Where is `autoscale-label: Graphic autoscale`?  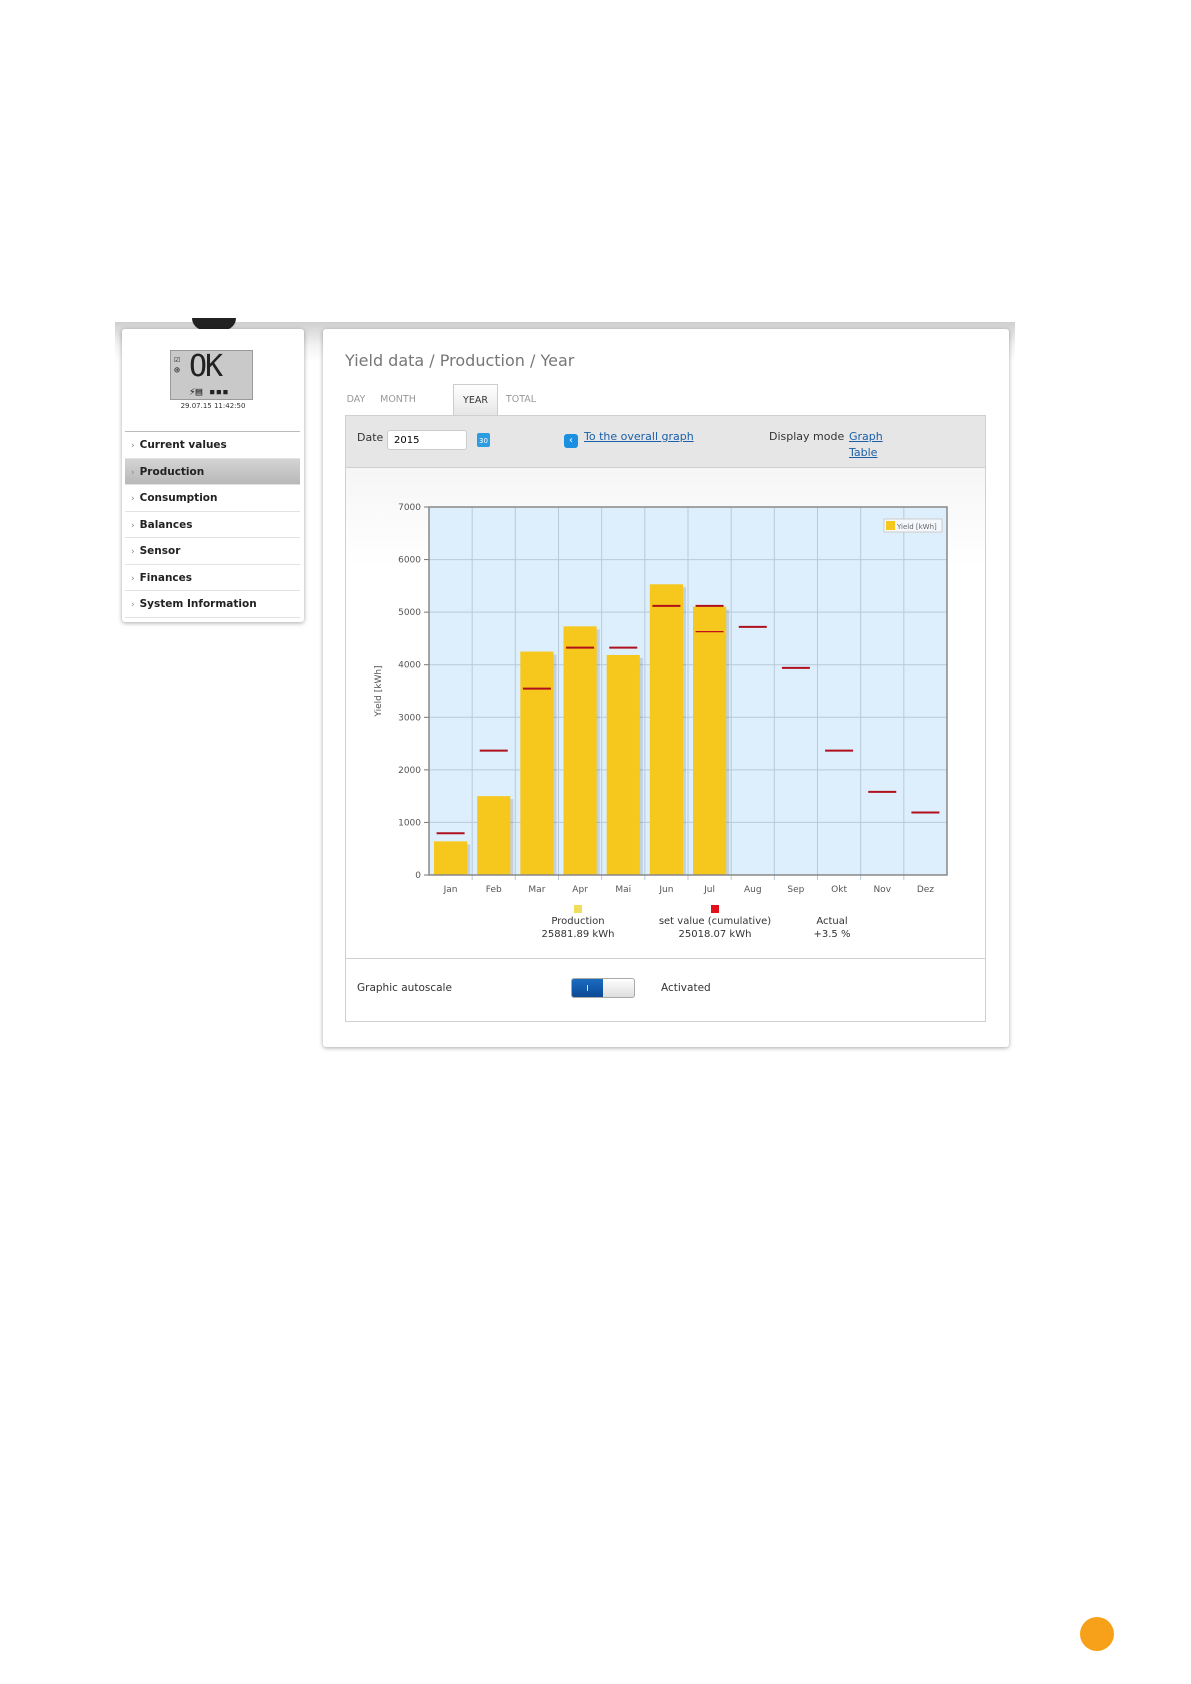
autoscale-label: Graphic autoscale is located at coordinates (404, 988).